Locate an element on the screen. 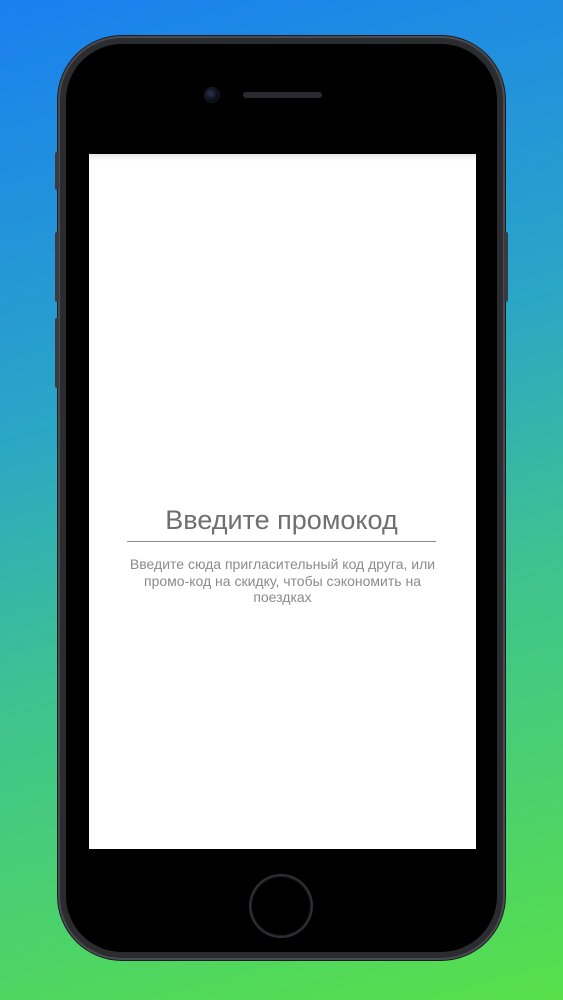  mute-switch is located at coordinates (57, 171).